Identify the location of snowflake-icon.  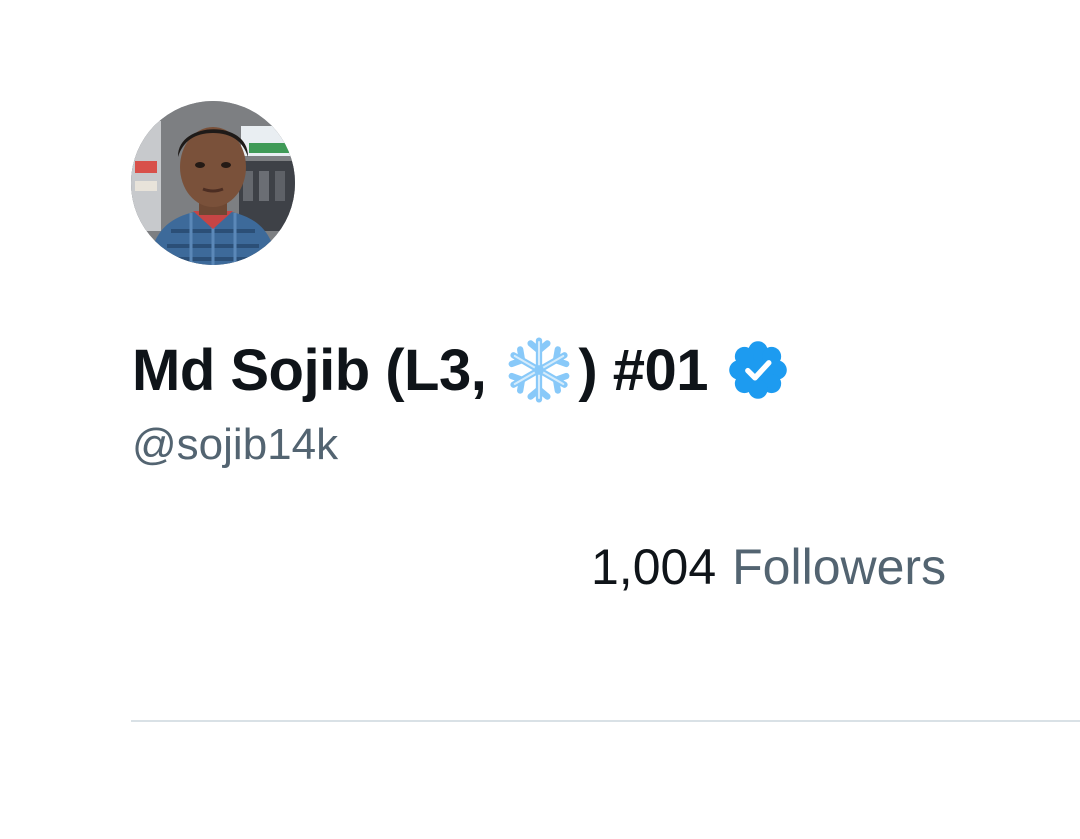
(539, 370).